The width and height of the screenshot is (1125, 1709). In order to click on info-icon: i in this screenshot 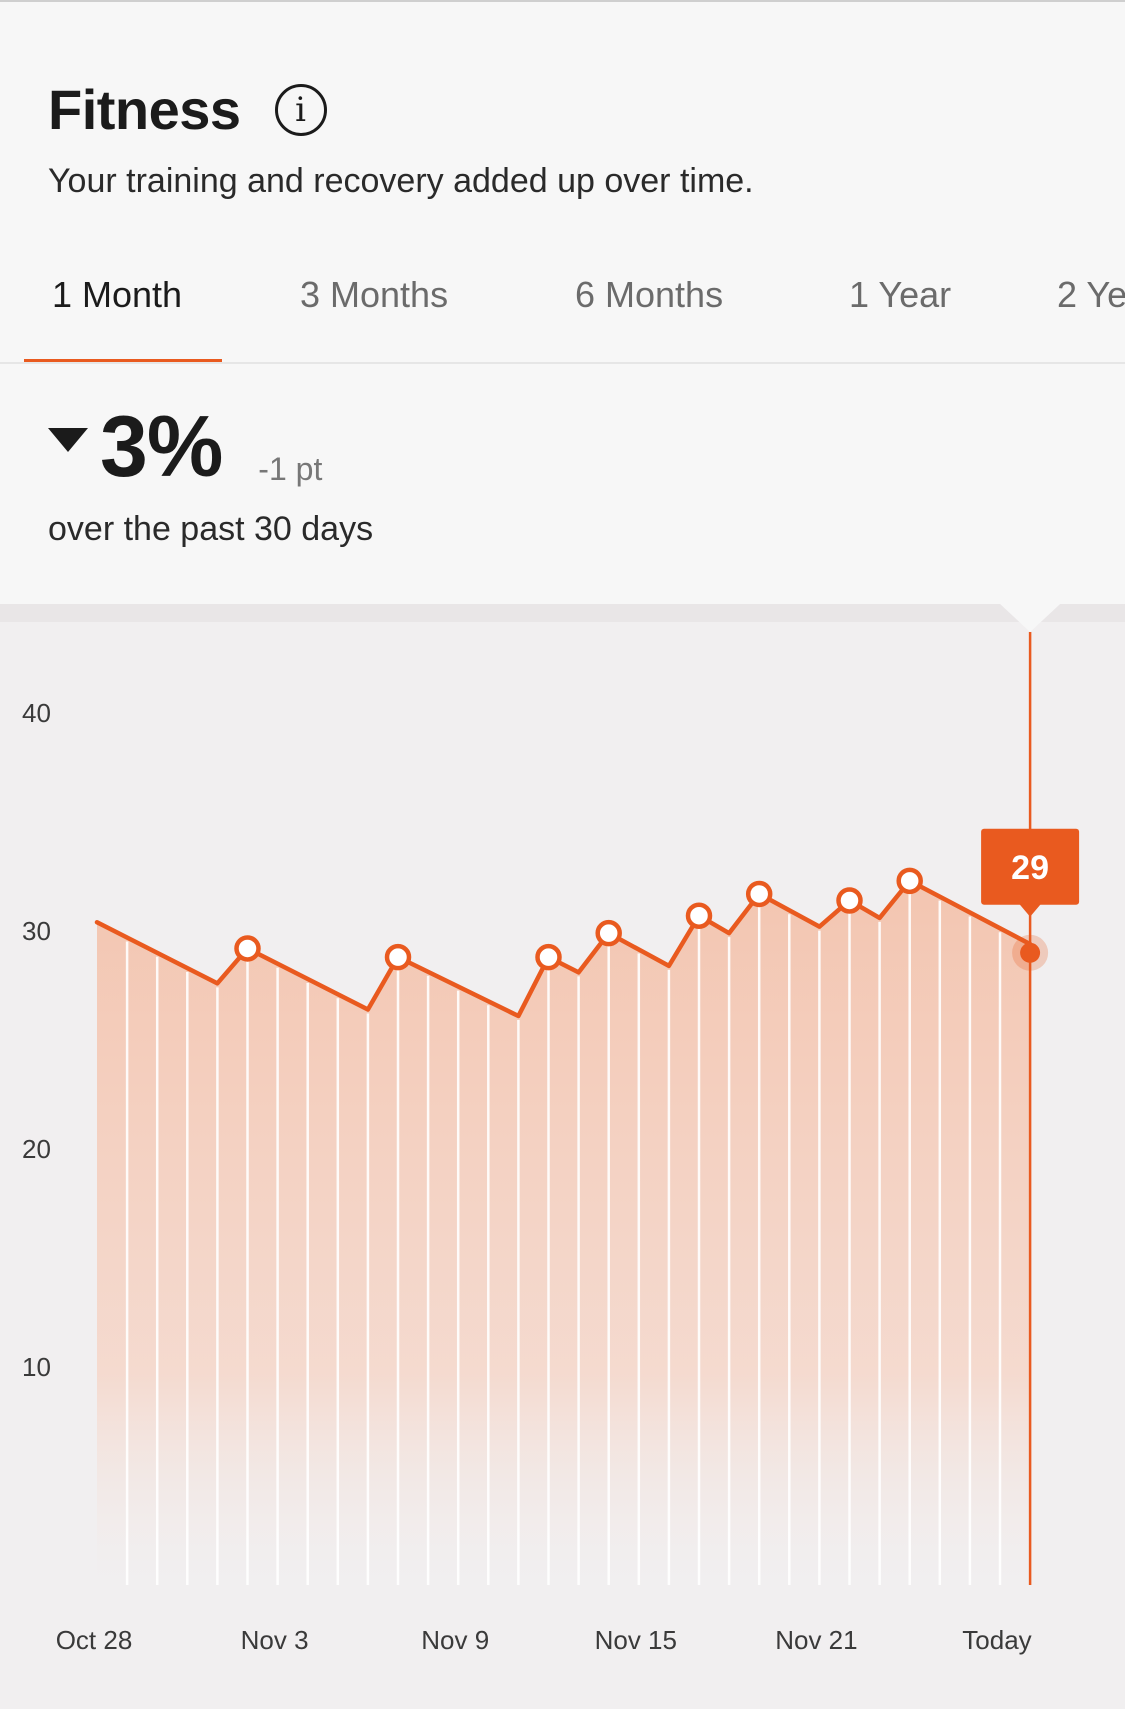, I will do `click(300, 110)`.